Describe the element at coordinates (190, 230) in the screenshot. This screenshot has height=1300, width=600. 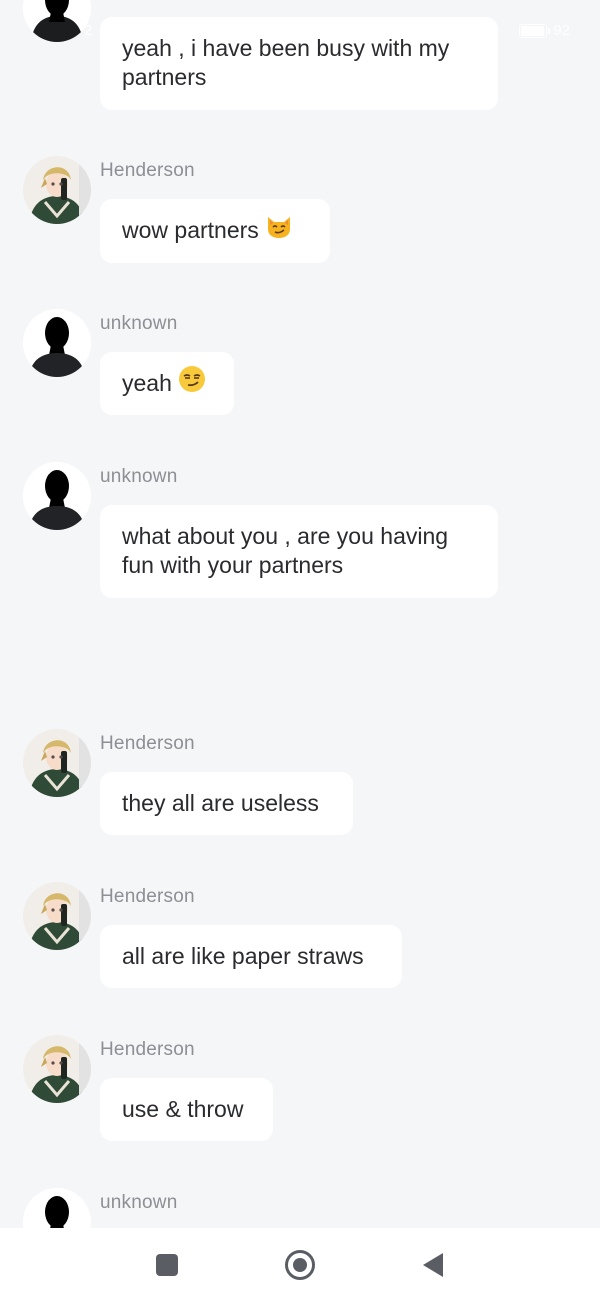
I see `message-text: wow partners` at that location.